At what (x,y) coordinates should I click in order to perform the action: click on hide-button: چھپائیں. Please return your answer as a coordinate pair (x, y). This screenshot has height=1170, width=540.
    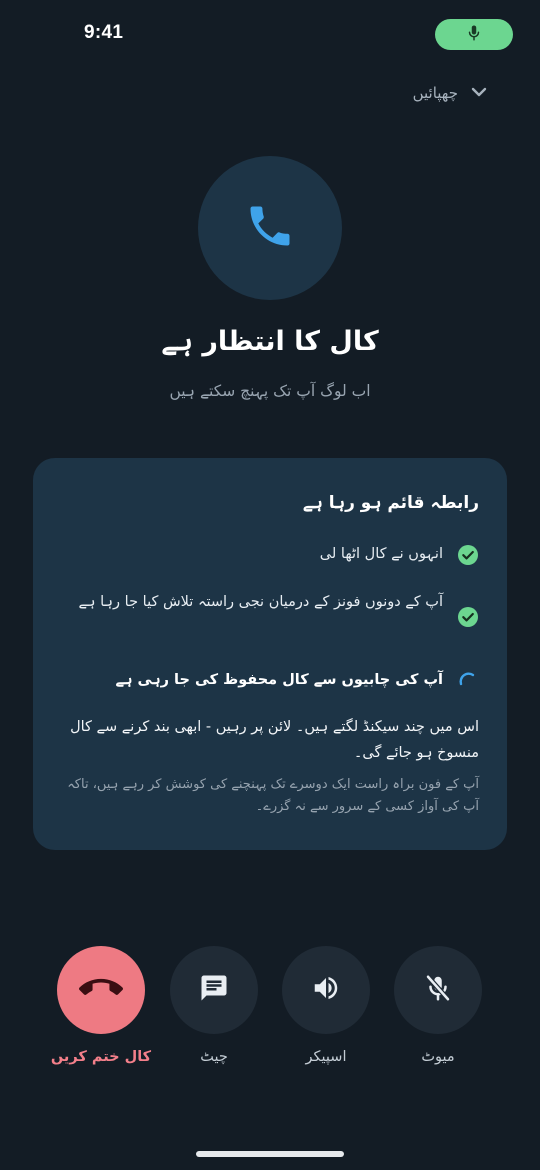
    Looking at the image, I should click on (450, 93).